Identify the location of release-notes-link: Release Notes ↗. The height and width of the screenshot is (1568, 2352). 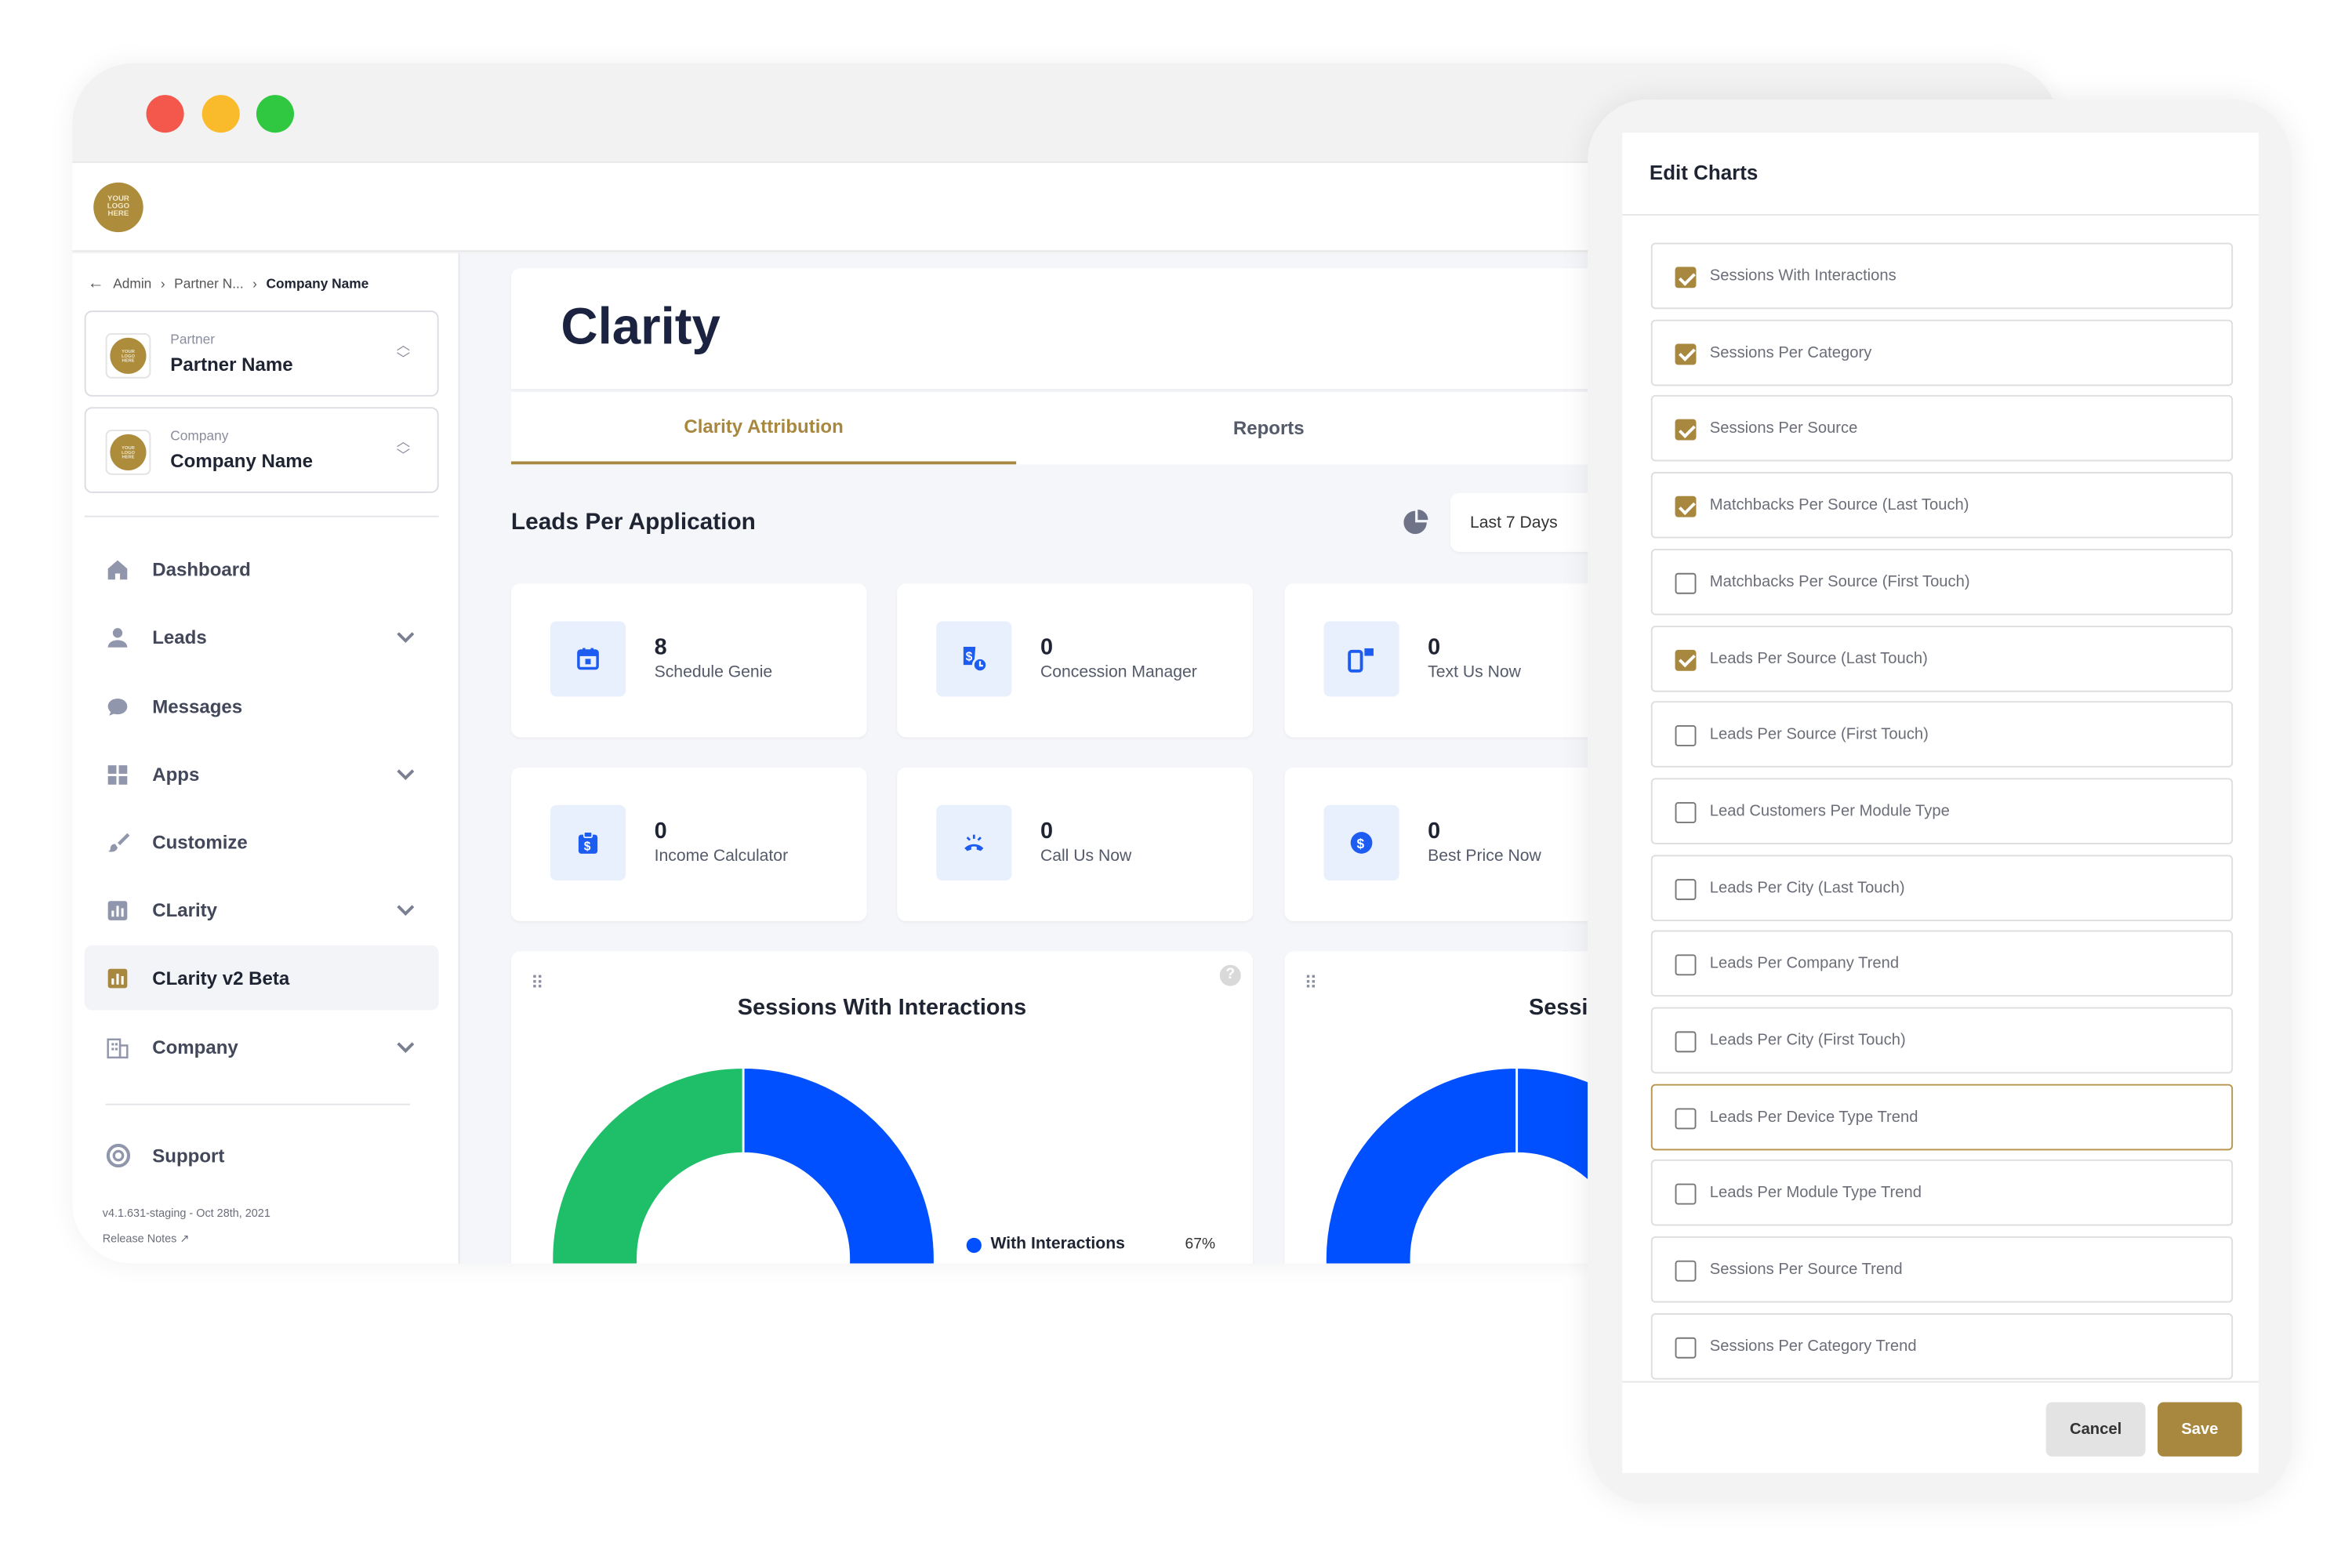
(146, 1238).